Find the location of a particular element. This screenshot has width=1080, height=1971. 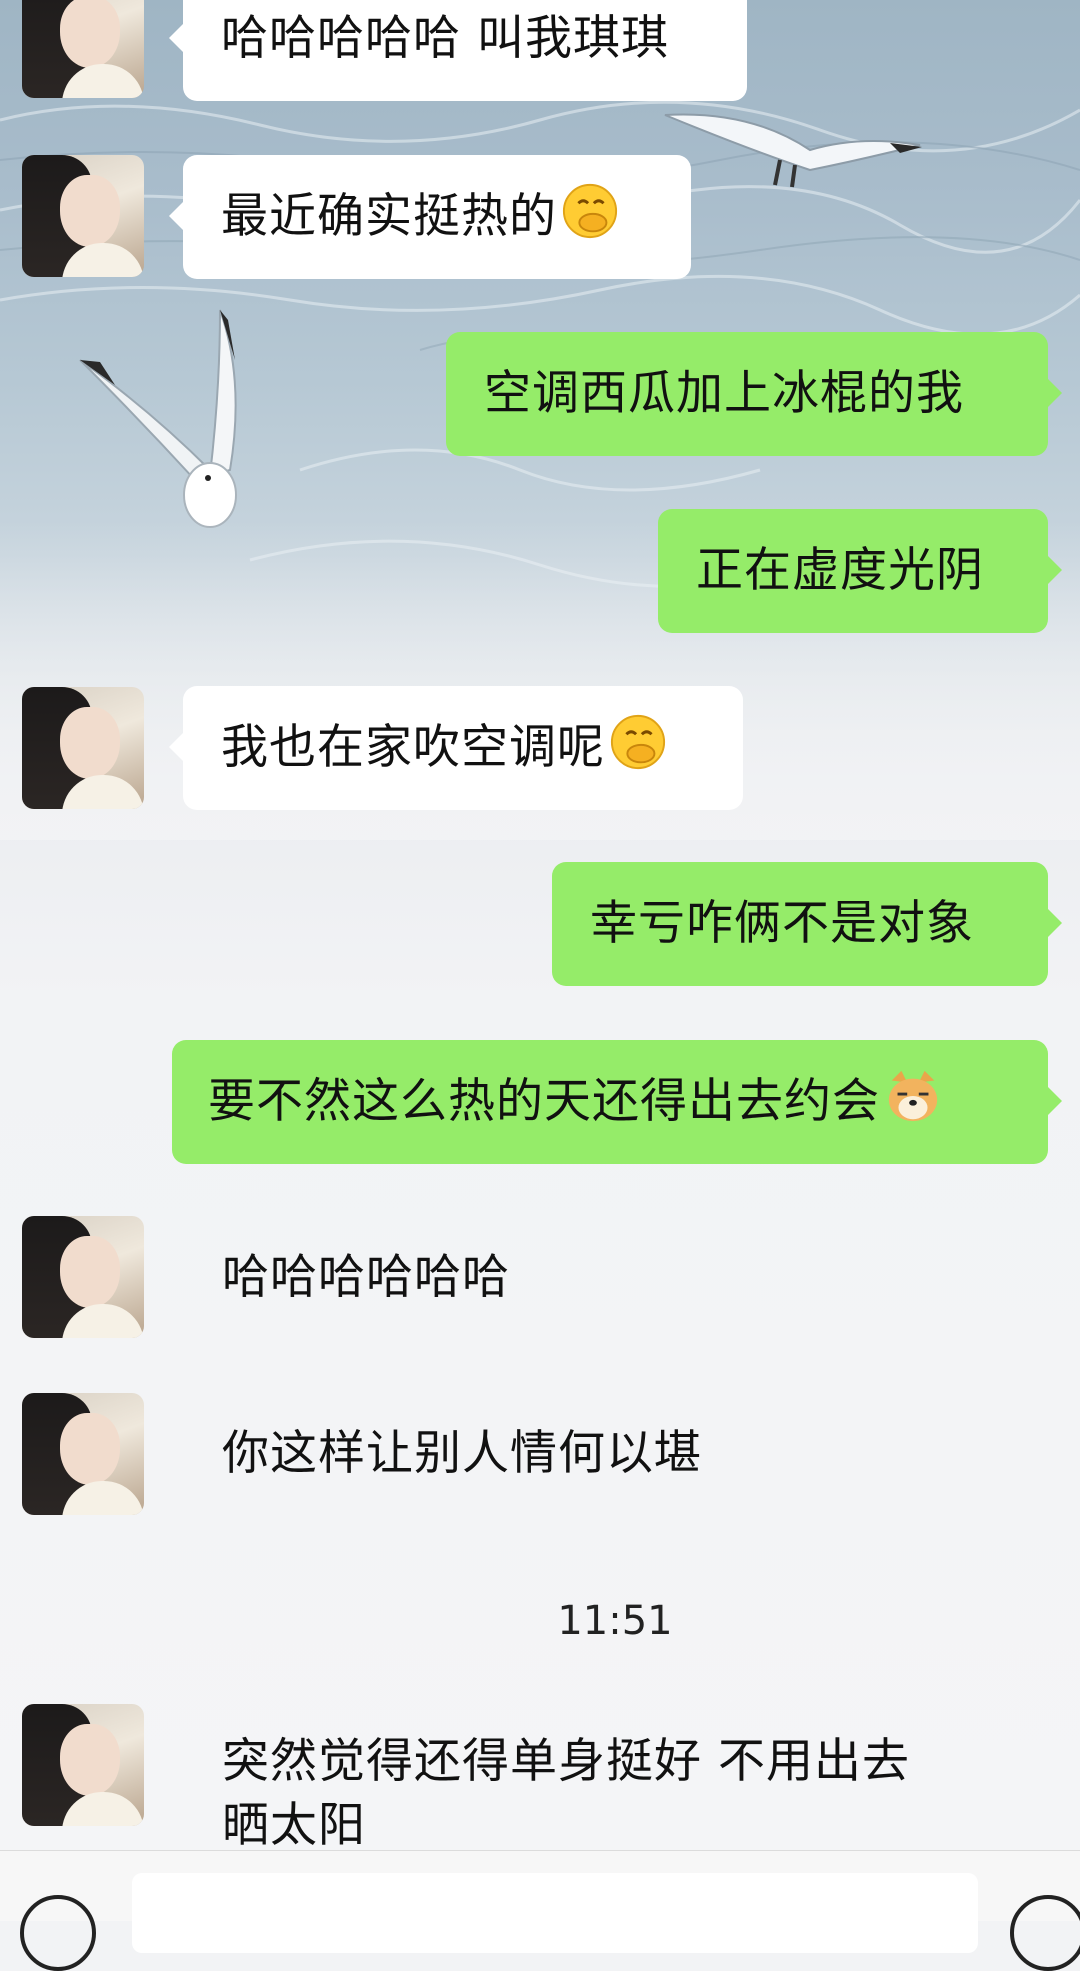

message-timestamp: 11:51 is located at coordinates (615, 1621).